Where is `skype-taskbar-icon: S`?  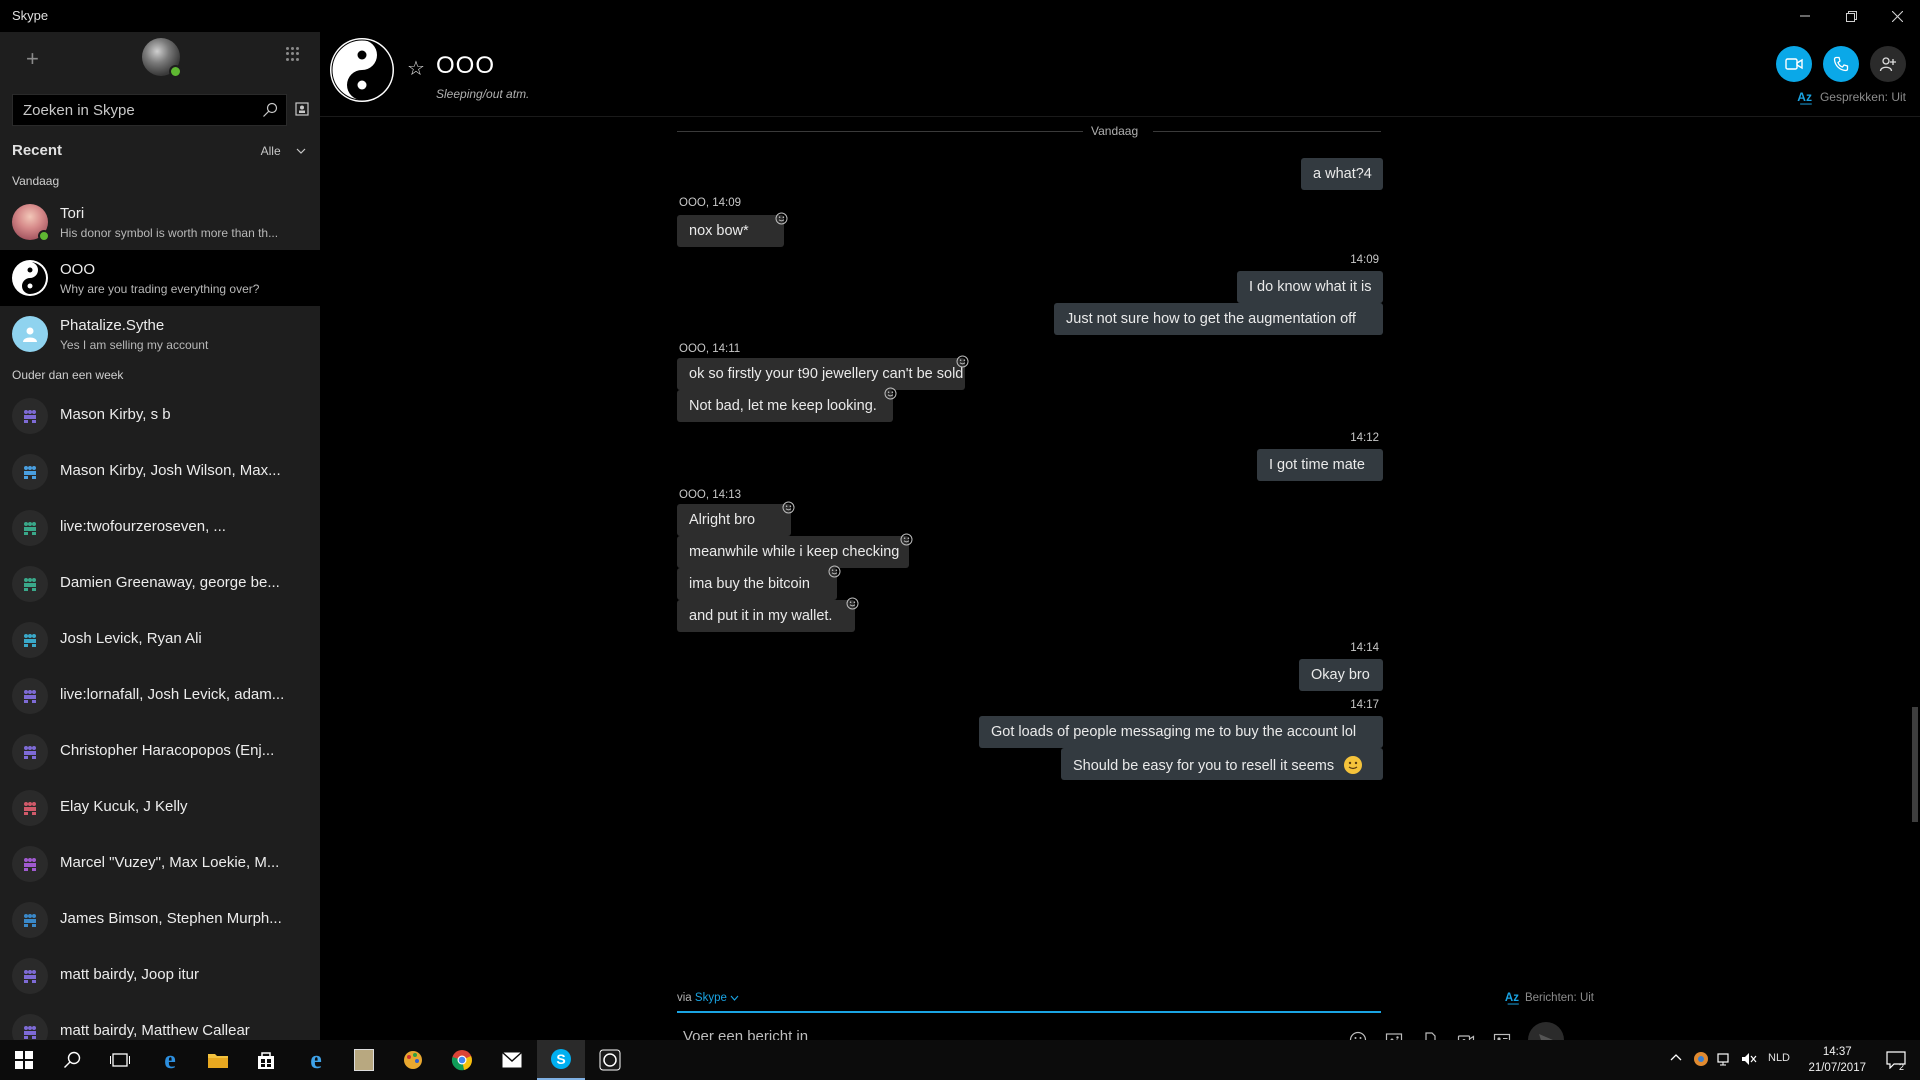 skype-taskbar-icon: S is located at coordinates (561, 1060).